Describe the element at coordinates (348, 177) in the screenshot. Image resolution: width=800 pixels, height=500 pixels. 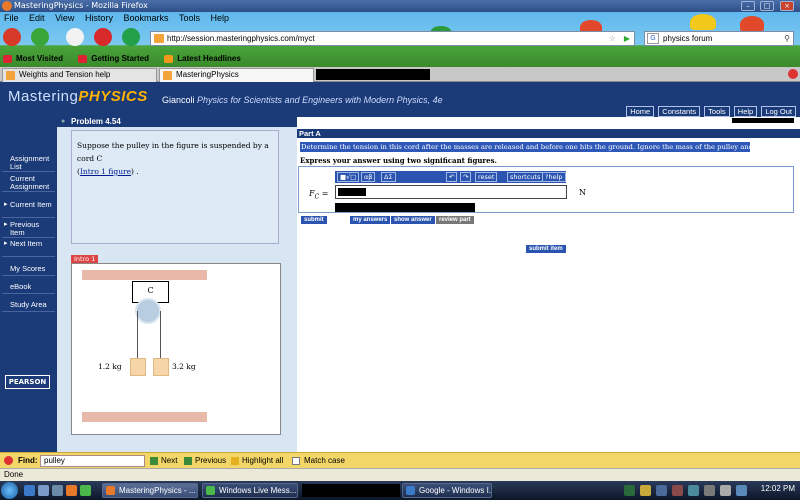
I see `templates-button: ■√□` at that location.